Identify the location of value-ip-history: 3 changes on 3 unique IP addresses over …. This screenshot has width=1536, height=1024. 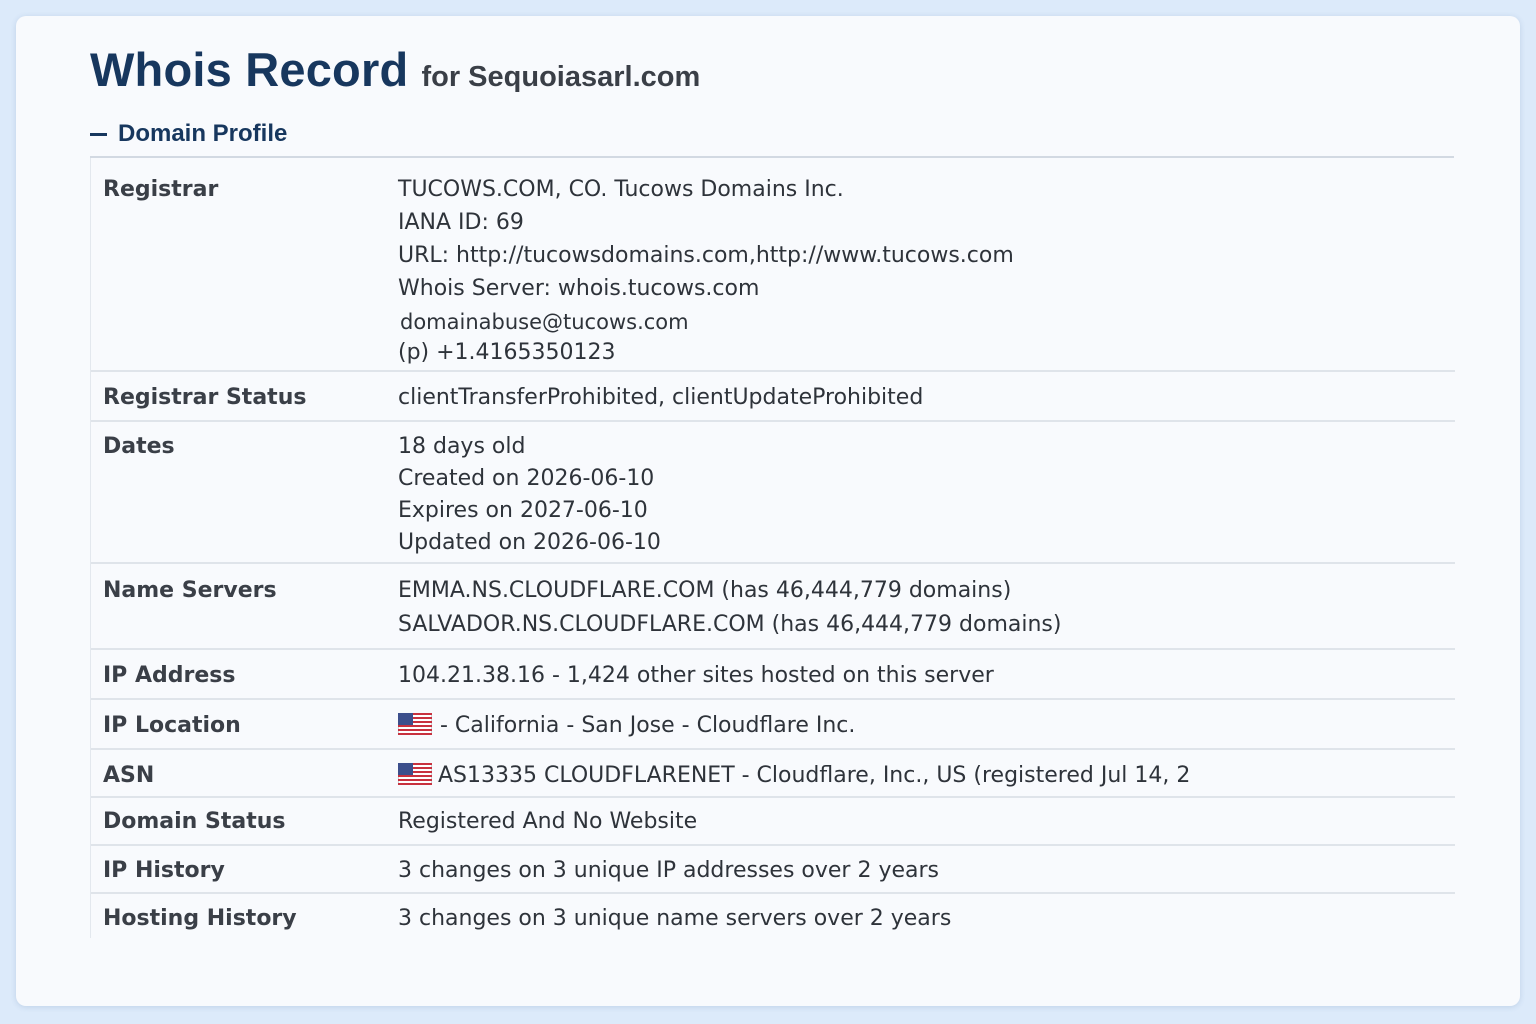
(668, 870).